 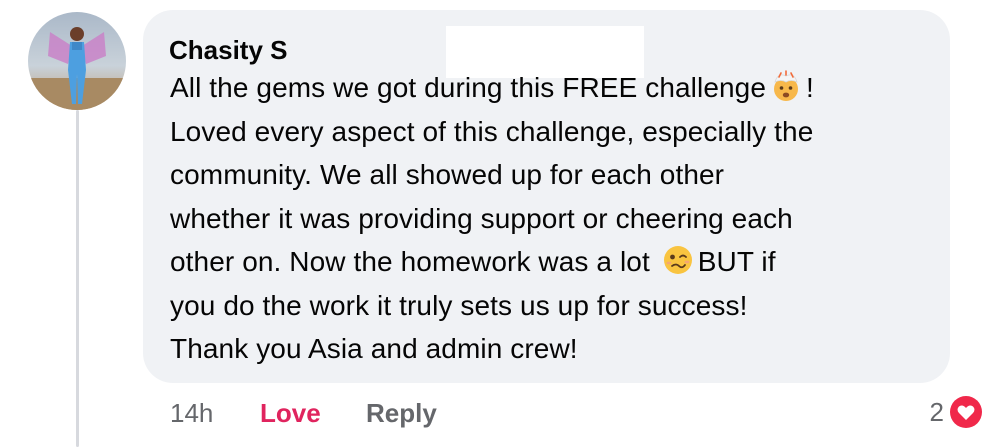 I want to click on avatar-photo, so click(x=77, y=61).